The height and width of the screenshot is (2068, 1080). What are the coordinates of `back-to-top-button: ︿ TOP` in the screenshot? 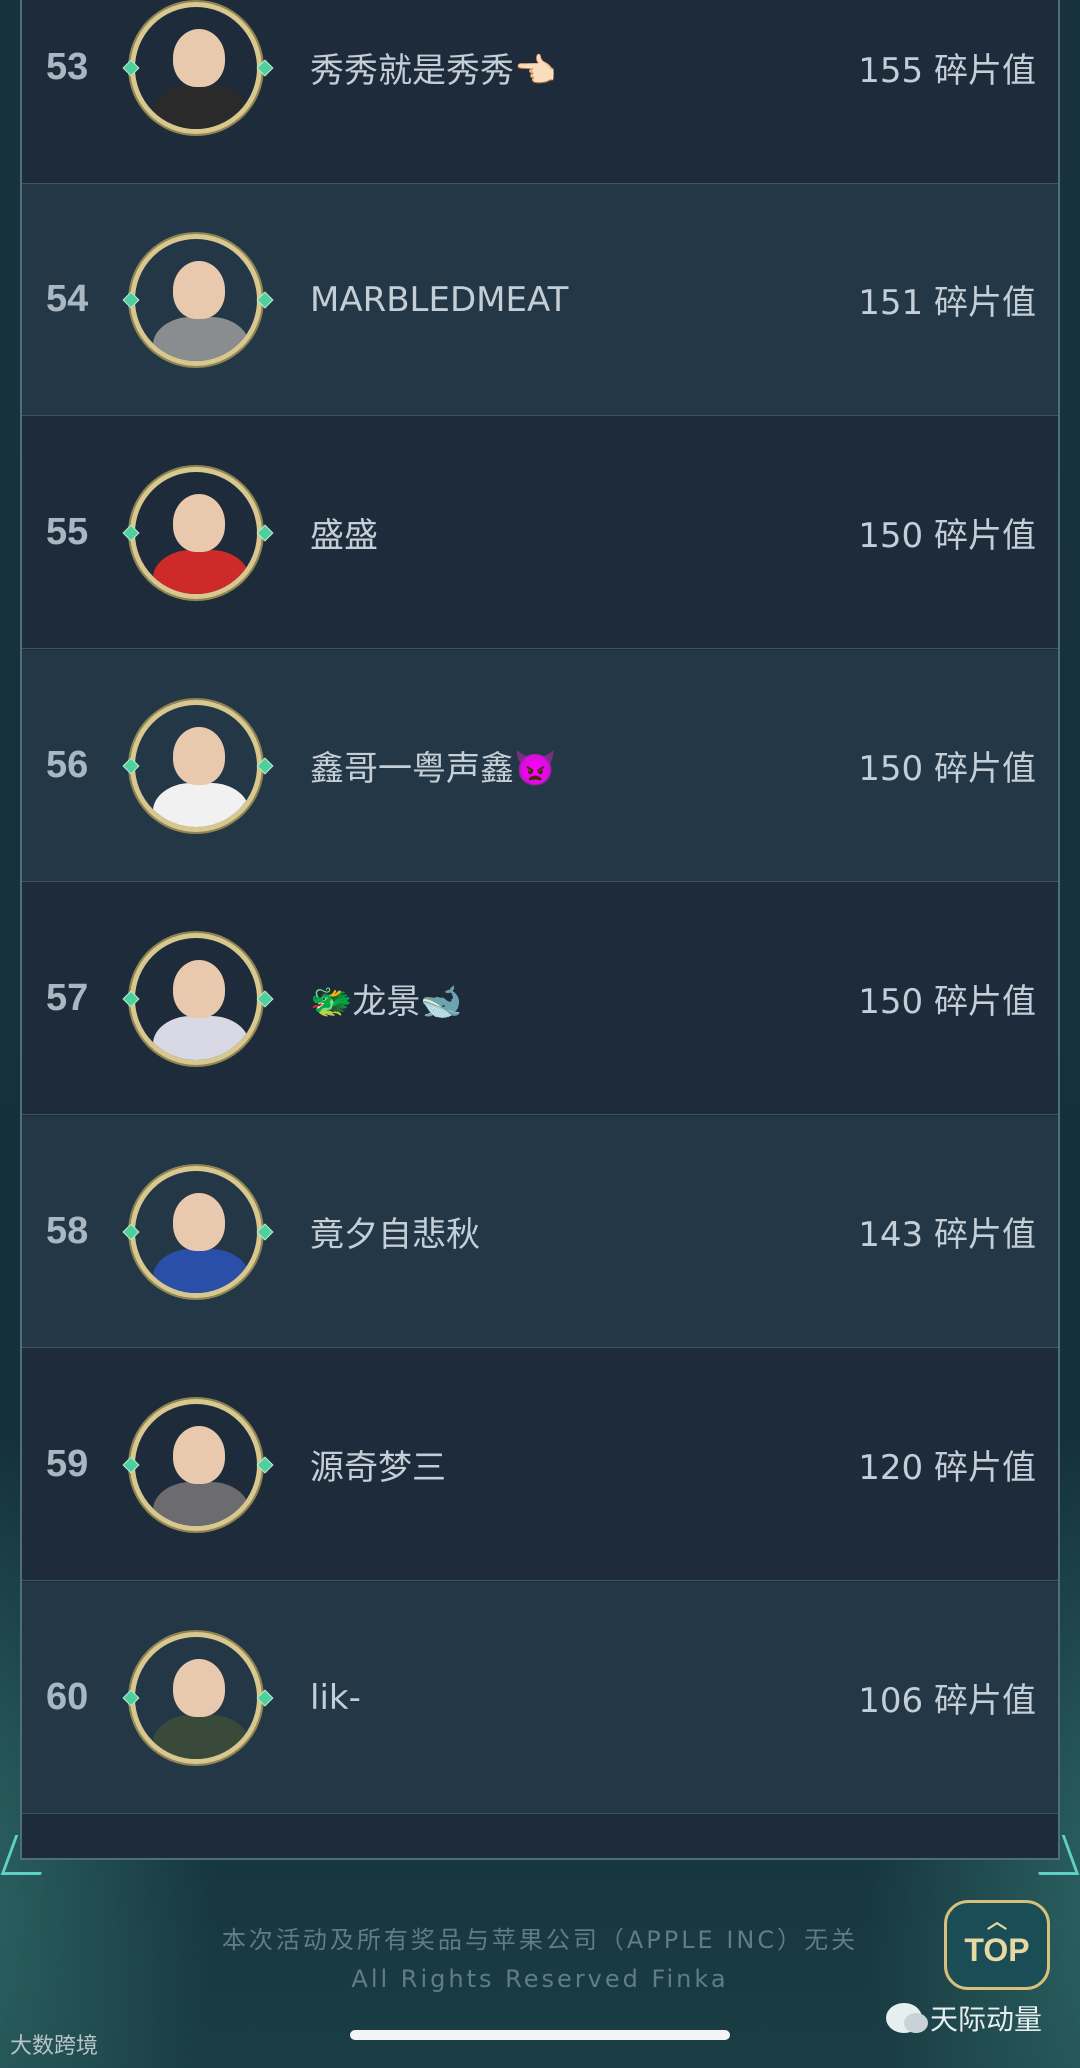 It's located at (997, 1945).